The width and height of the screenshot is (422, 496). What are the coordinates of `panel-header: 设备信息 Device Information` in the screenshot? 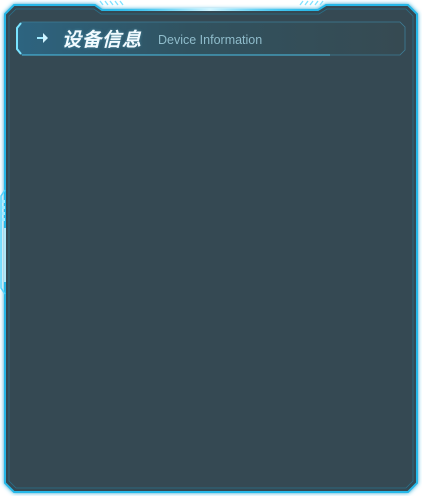 It's located at (211, 38).